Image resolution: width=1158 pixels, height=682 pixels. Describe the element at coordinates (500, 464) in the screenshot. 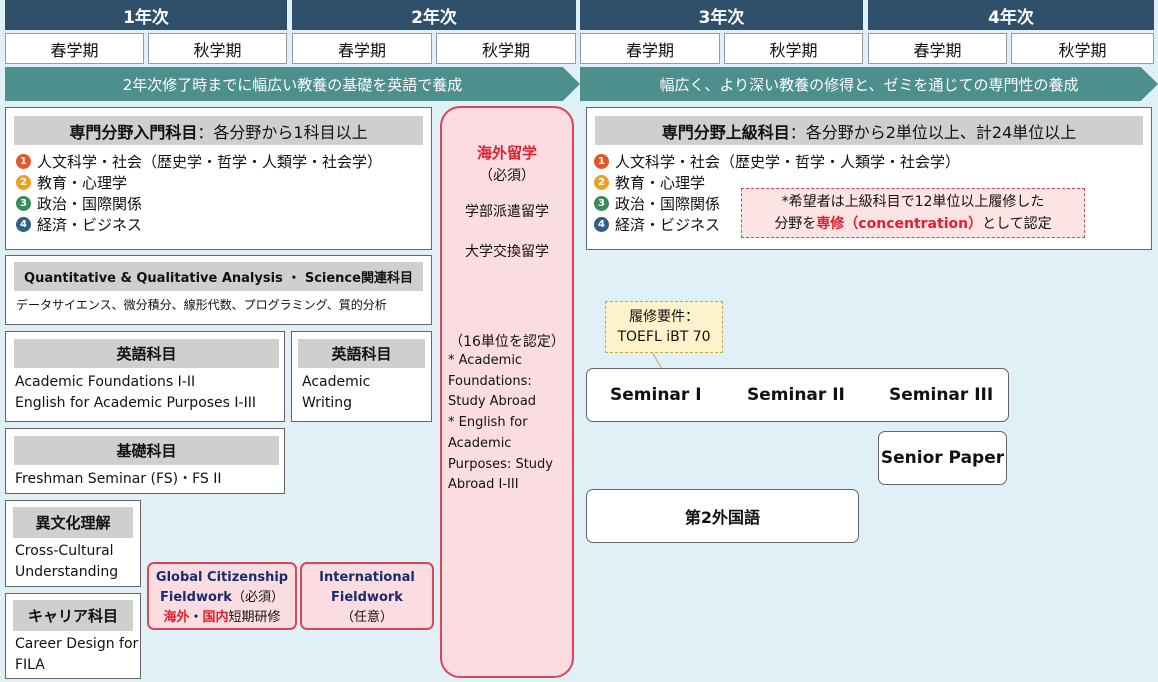

I see `study-abroad-note-line: Purposes: Study` at that location.